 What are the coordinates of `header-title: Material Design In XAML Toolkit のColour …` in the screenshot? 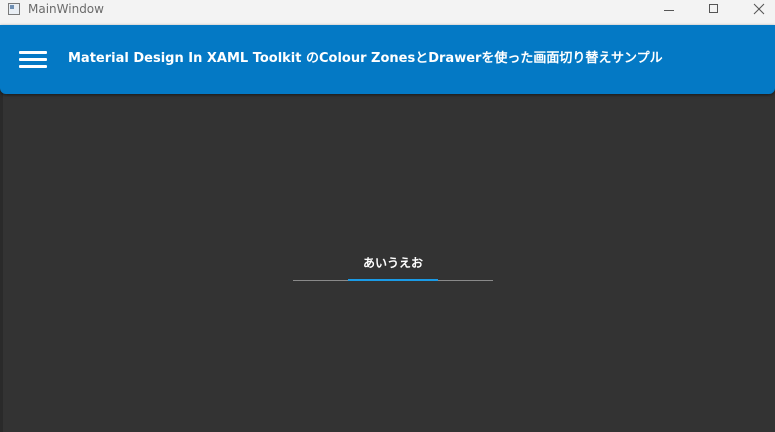 It's located at (365, 58).